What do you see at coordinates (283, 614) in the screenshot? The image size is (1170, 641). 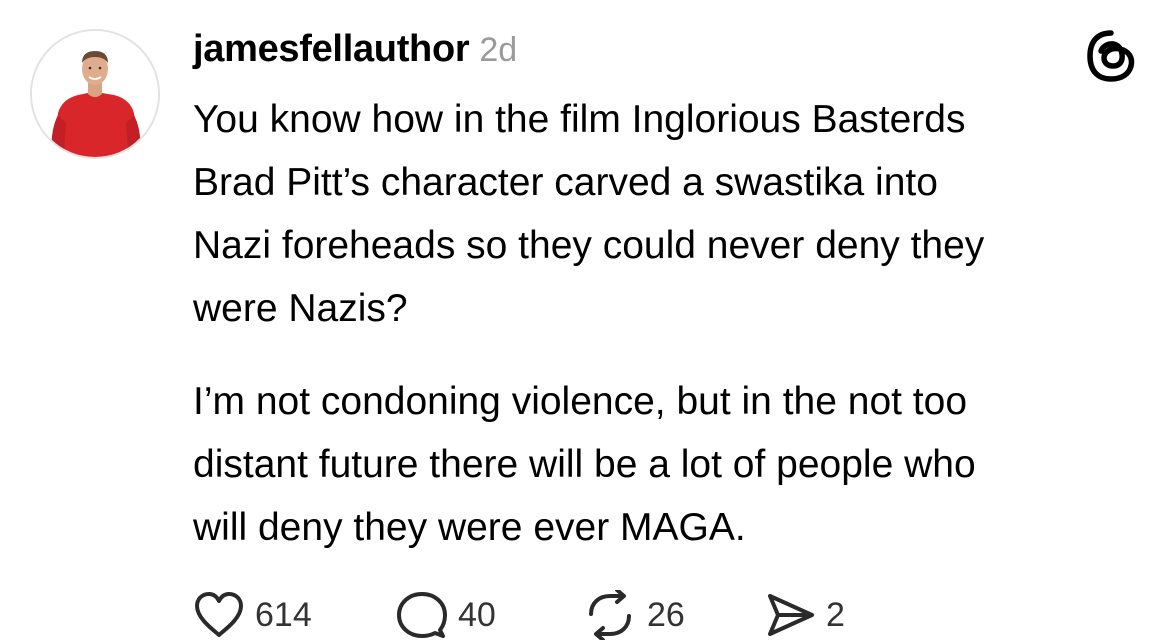 I see `like-count: 614` at bounding box center [283, 614].